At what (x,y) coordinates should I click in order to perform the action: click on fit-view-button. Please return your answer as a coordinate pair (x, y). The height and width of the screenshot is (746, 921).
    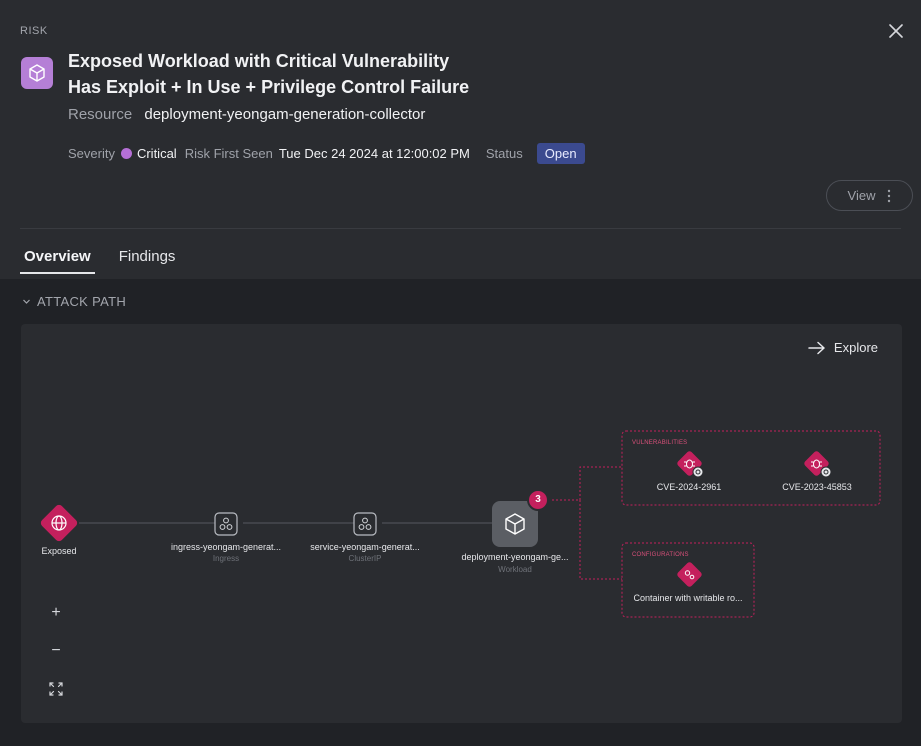
    Looking at the image, I should click on (56, 689).